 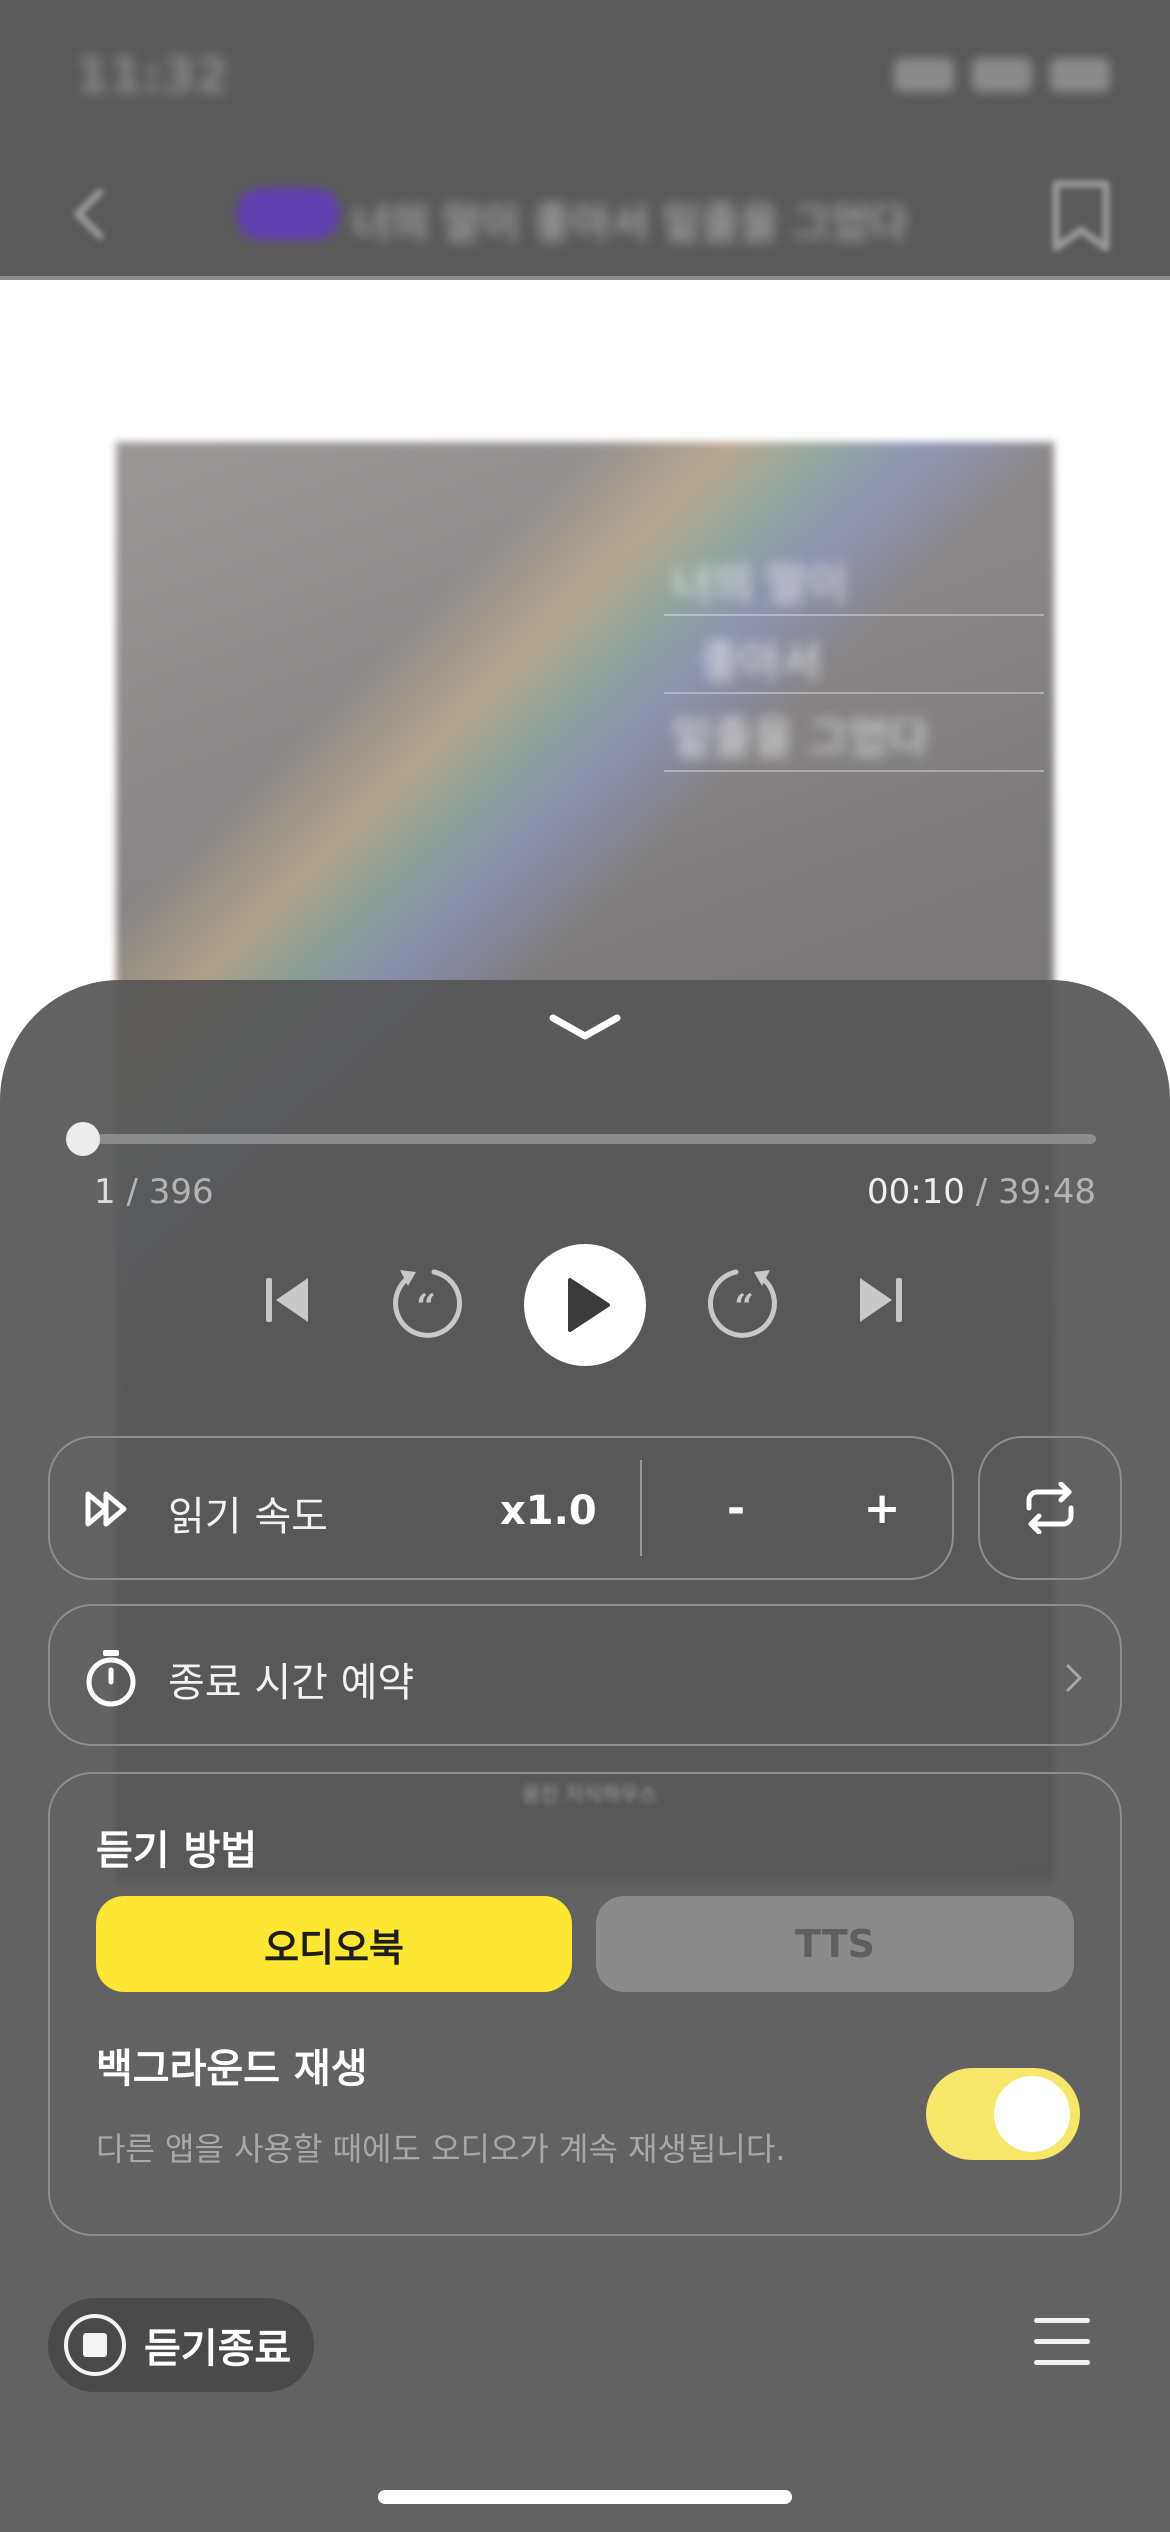 What do you see at coordinates (589, 1139) in the screenshot?
I see `progress-track` at bounding box center [589, 1139].